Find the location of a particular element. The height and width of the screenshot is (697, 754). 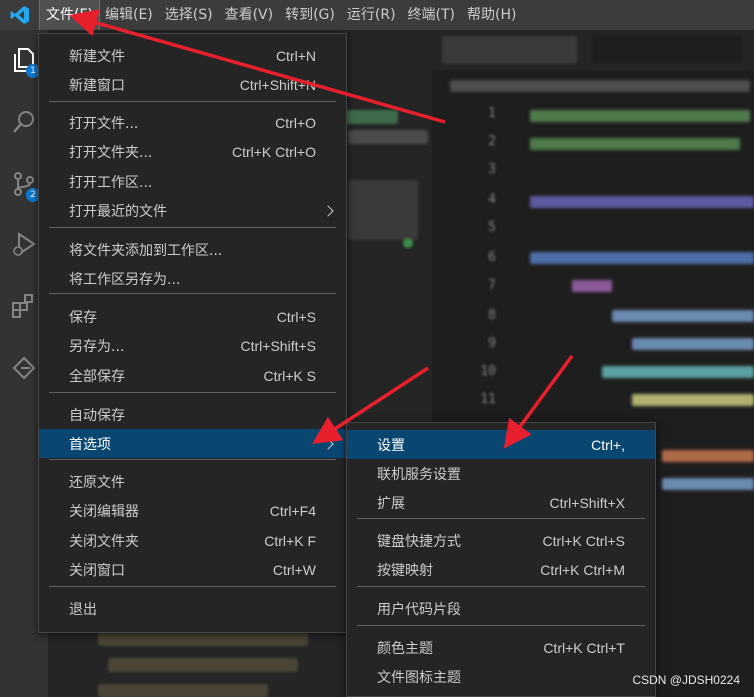

menu-item-shortcut: Ctrl+K Ctrl+S is located at coordinates (583, 540).